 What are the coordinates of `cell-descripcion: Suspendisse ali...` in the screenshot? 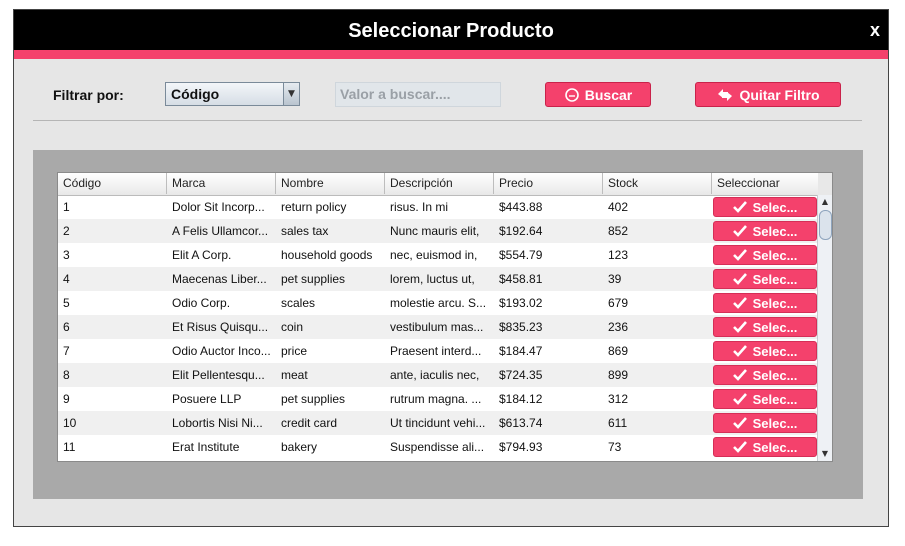 It's located at (437, 447).